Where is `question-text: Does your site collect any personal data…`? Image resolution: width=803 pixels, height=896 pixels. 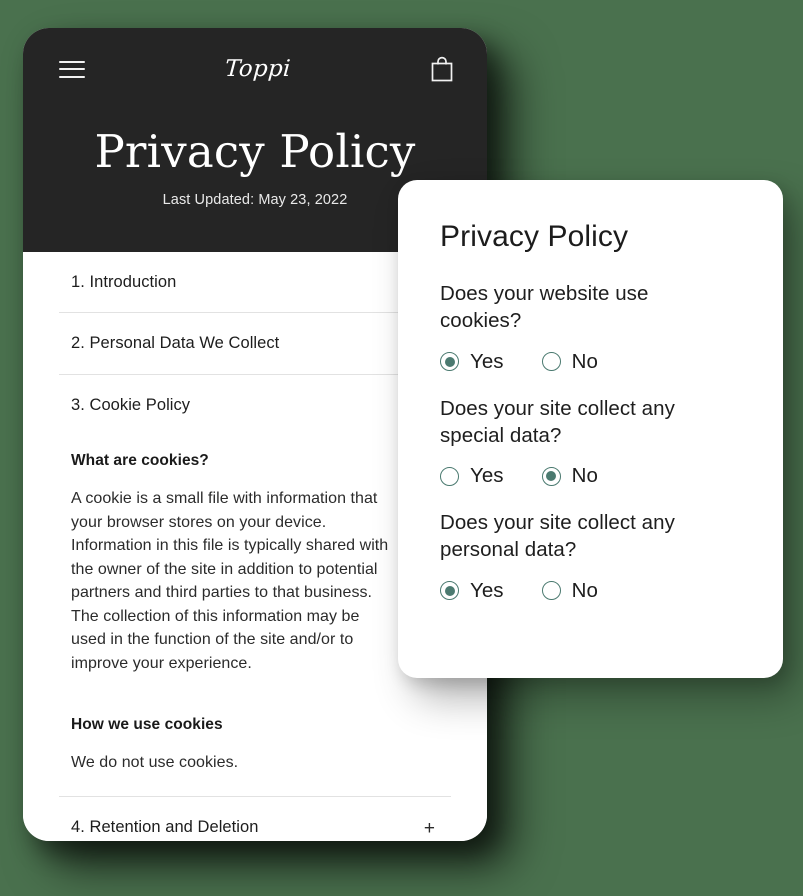 question-text: Does your site collect any personal data… is located at coordinates (557, 536).